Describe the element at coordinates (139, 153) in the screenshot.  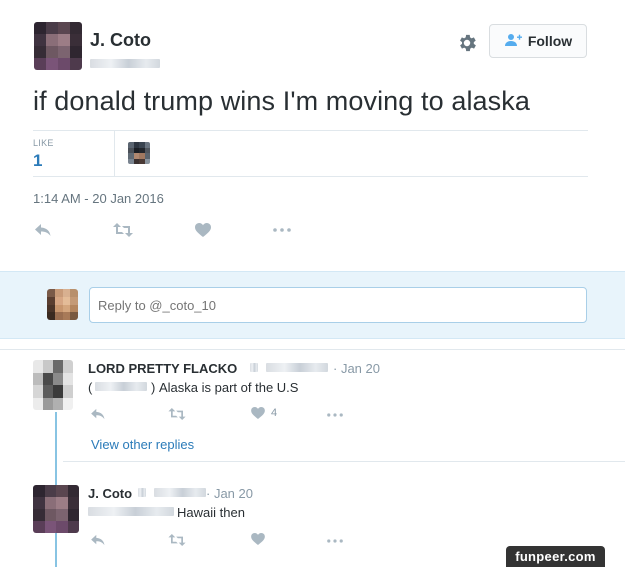
I see `liker-avatar` at that location.